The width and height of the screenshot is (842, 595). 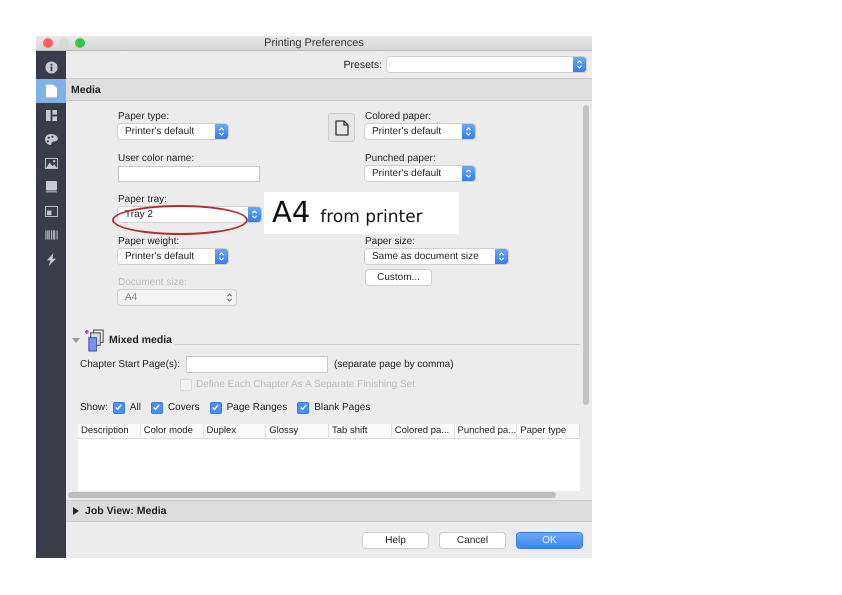 I want to click on close-icon, so click(x=48, y=43).